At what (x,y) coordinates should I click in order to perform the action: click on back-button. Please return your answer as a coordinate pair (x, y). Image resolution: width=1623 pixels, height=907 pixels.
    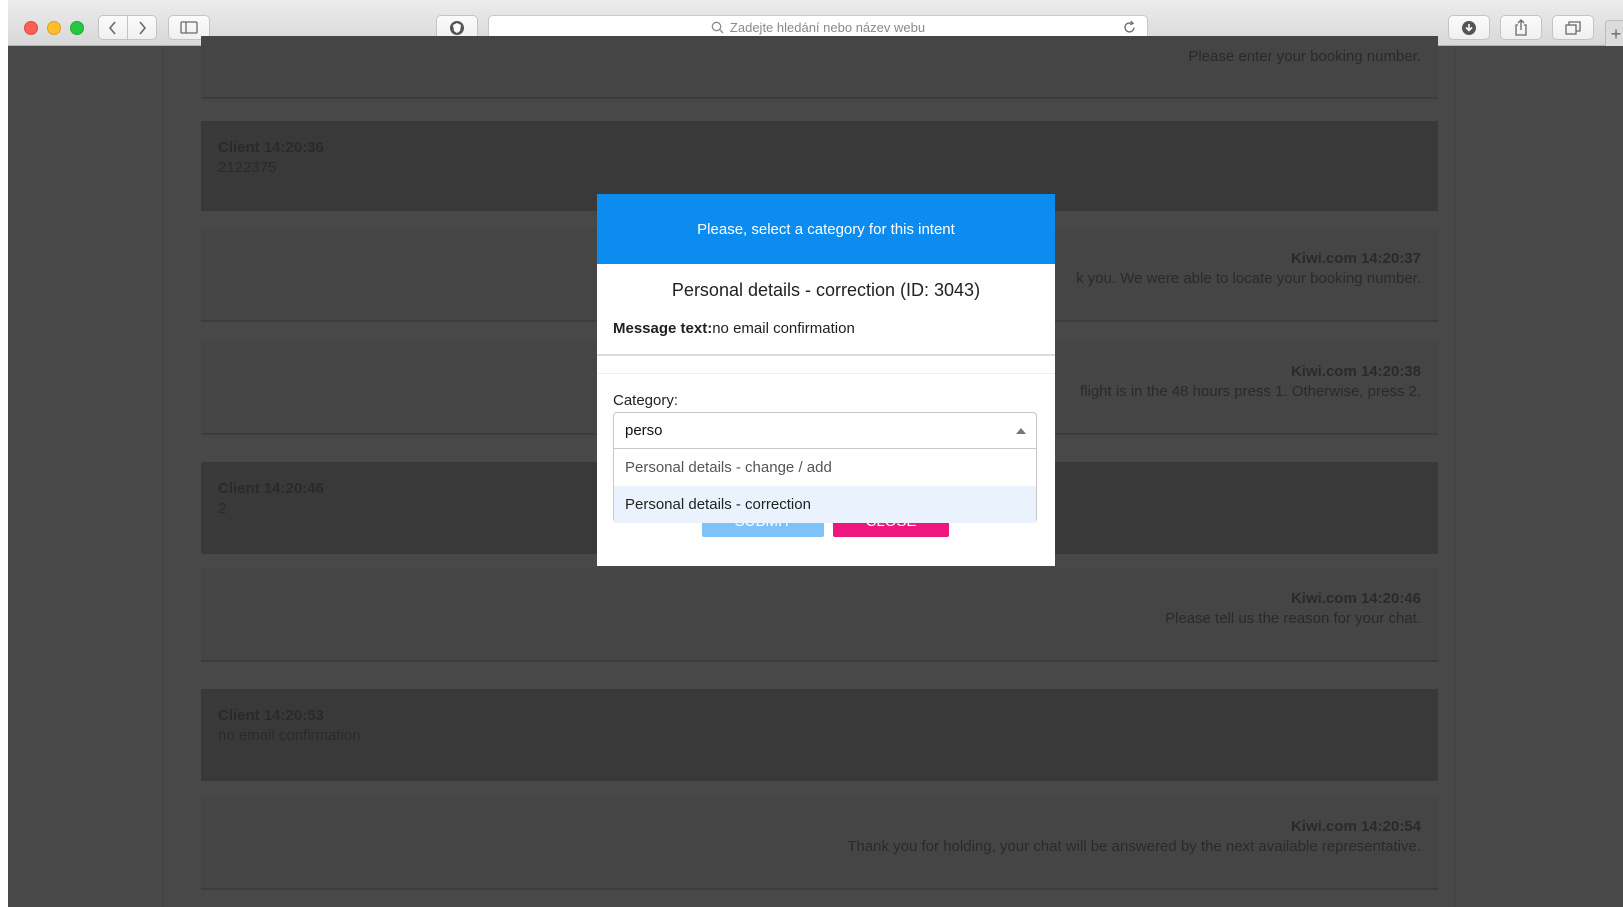
    Looking at the image, I should click on (113, 27).